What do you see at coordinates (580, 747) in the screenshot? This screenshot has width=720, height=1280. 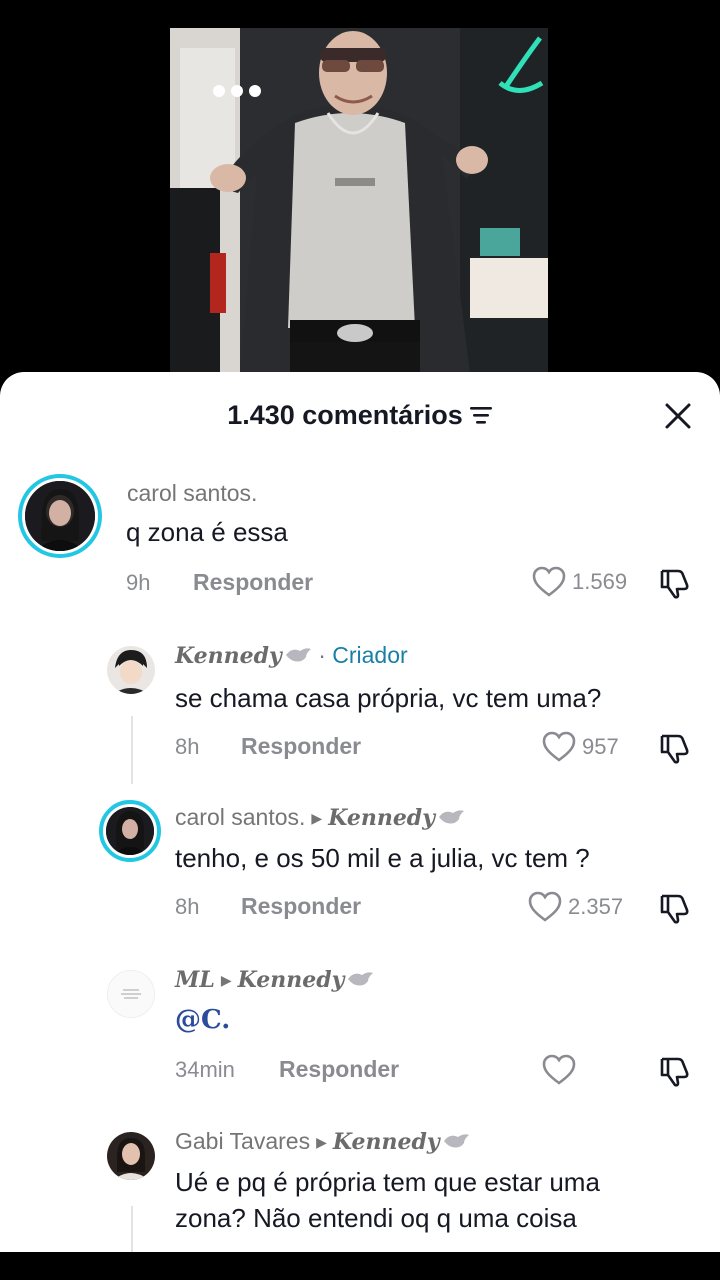 I see `like-button: 957` at bounding box center [580, 747].